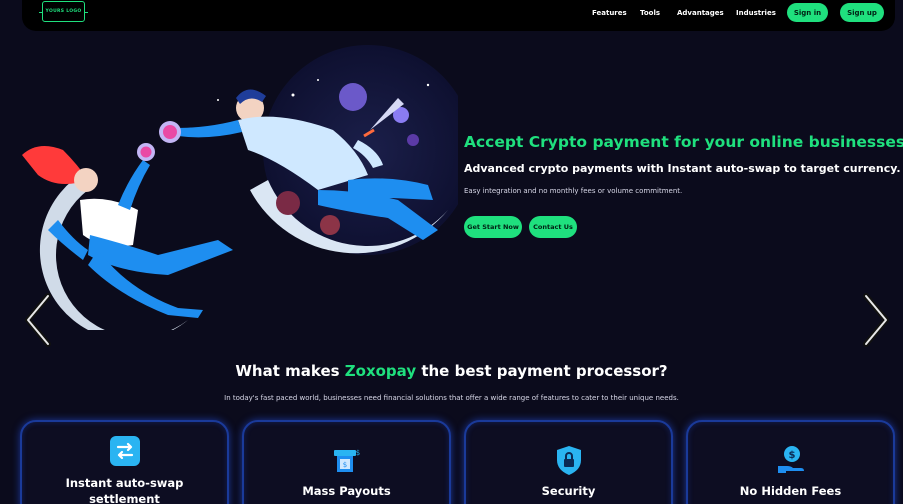  Describe the element at coordinates (700, 13) in the screenshot. I see `nav-link-advantages: Advantages` at that location.